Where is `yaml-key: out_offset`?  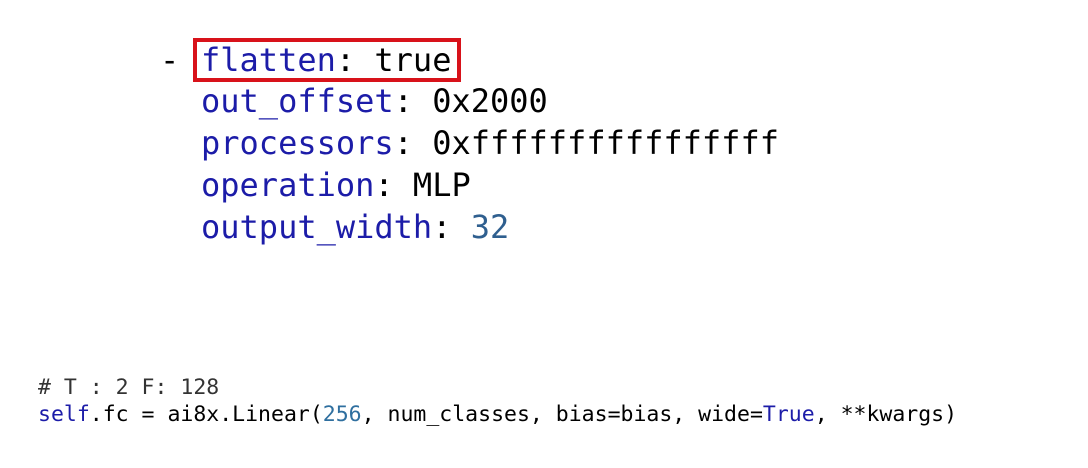
yaml-key: out_offset is located at coordinates (297, 101).